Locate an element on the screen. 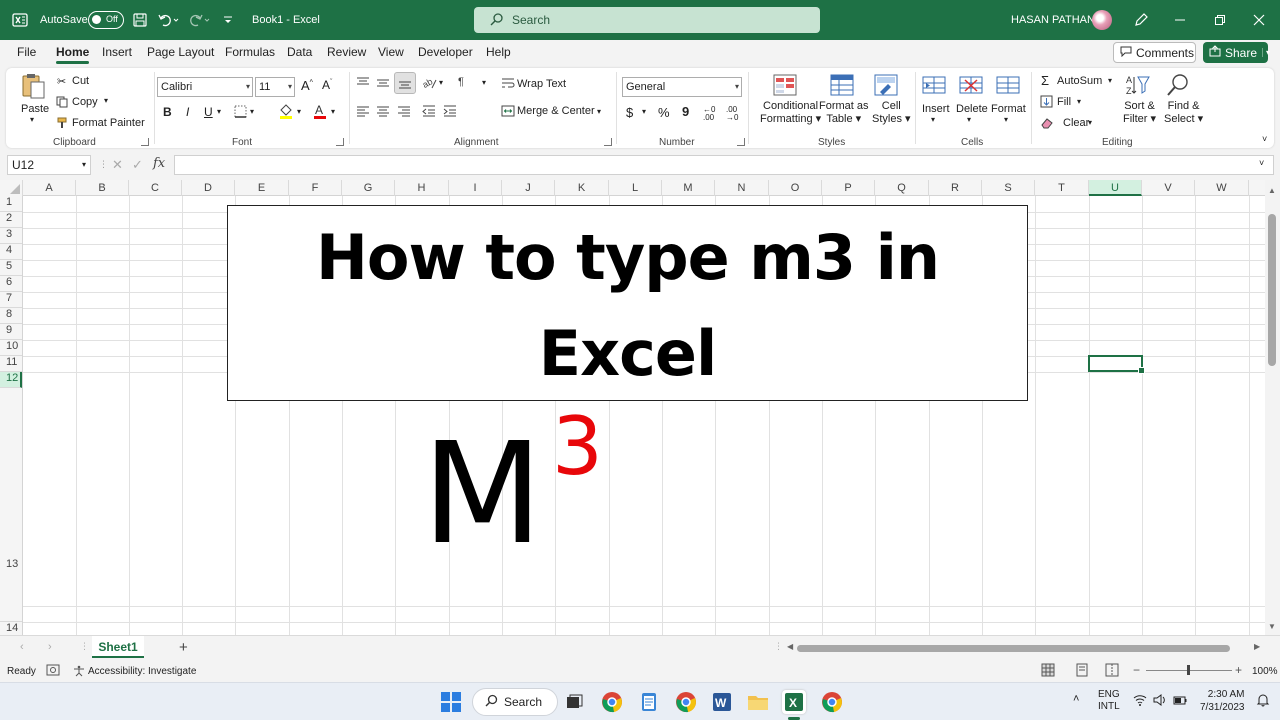 The image size is (1280, 720). copy-dropdown-icon: ▾ is located at coordinates (106, 100).